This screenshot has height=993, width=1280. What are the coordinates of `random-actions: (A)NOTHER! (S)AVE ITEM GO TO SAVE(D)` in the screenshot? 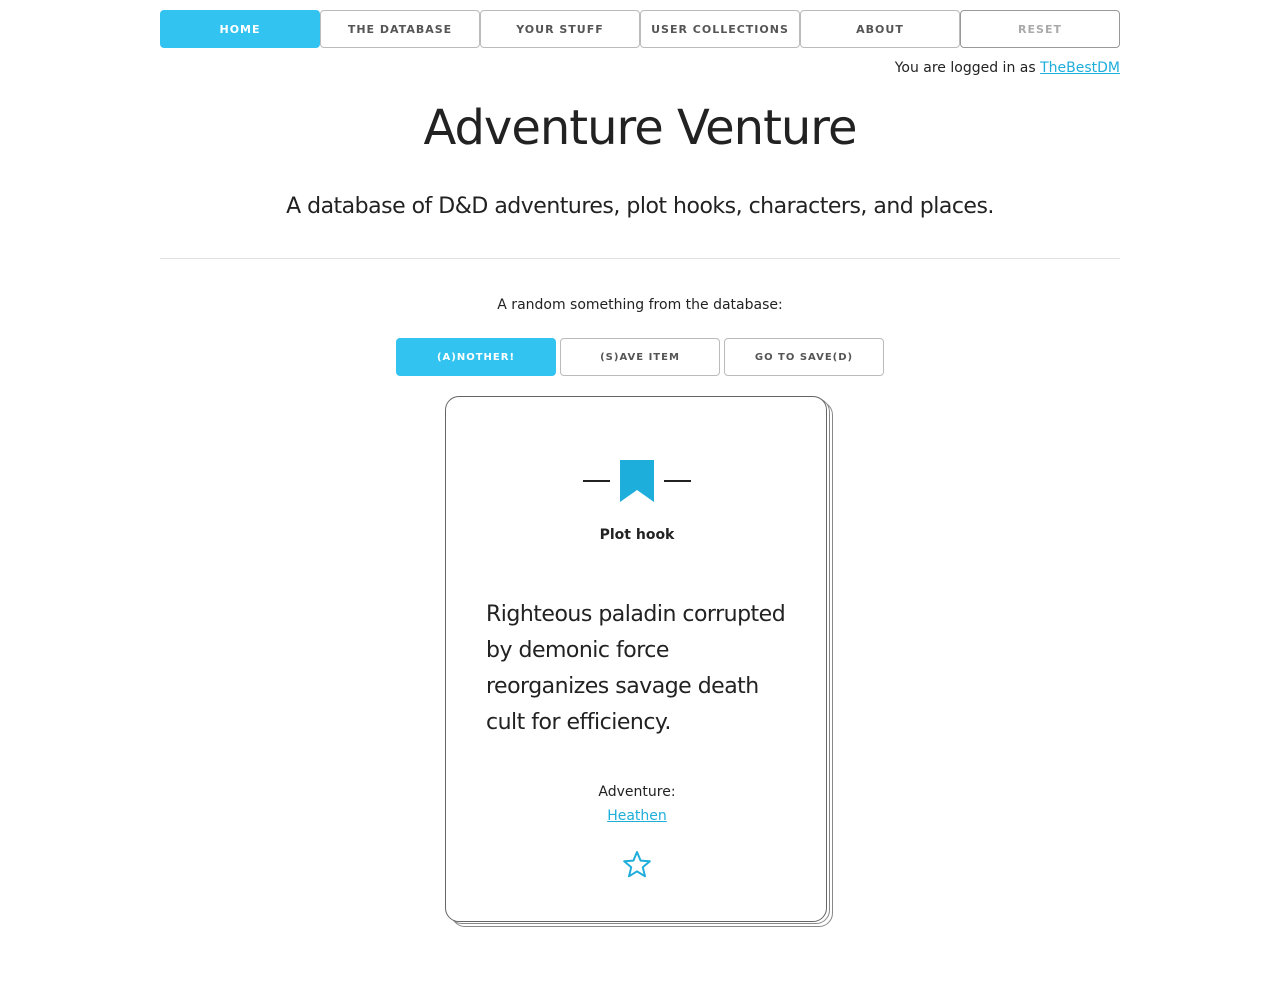 It's located at (640, 357).